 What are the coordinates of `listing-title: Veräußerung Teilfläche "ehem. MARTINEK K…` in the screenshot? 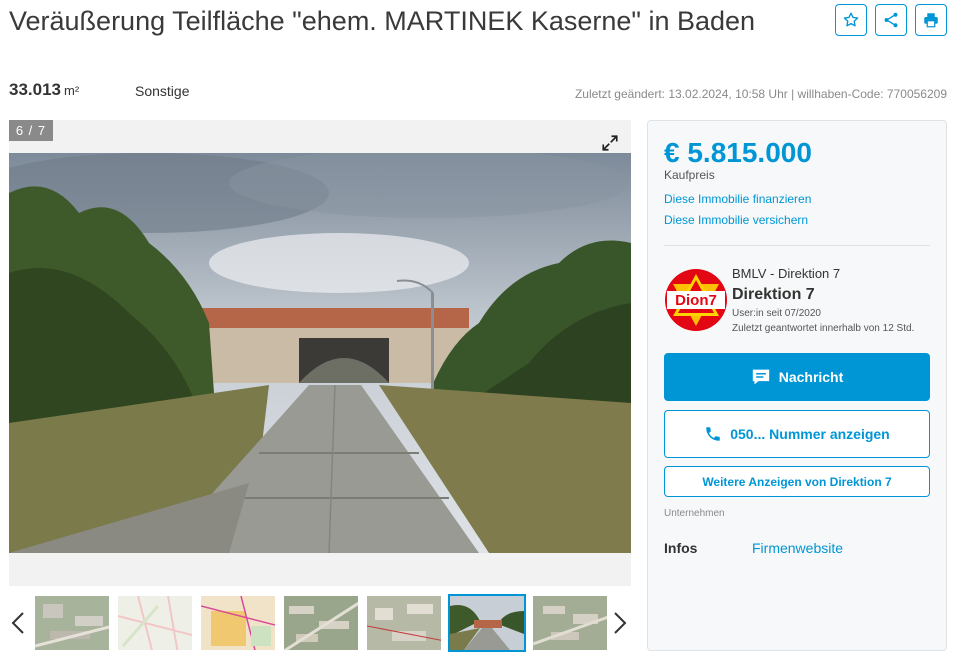 It's located at (382, 21).